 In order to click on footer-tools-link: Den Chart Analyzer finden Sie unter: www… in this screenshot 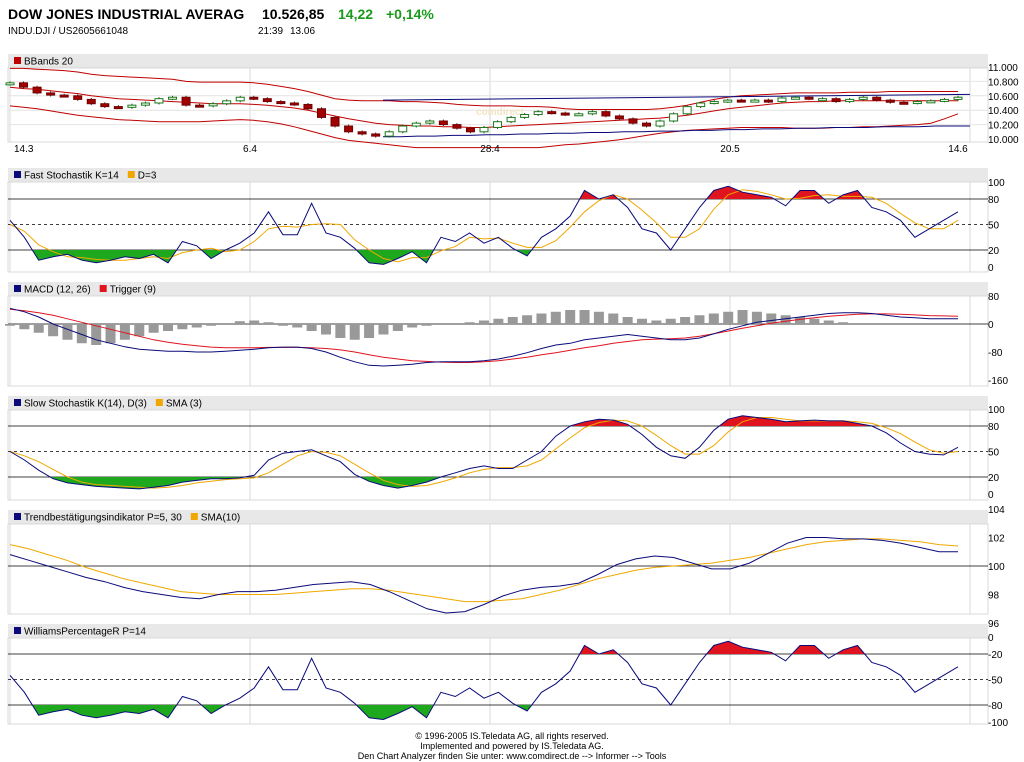, I will do `click(512, 756)`.